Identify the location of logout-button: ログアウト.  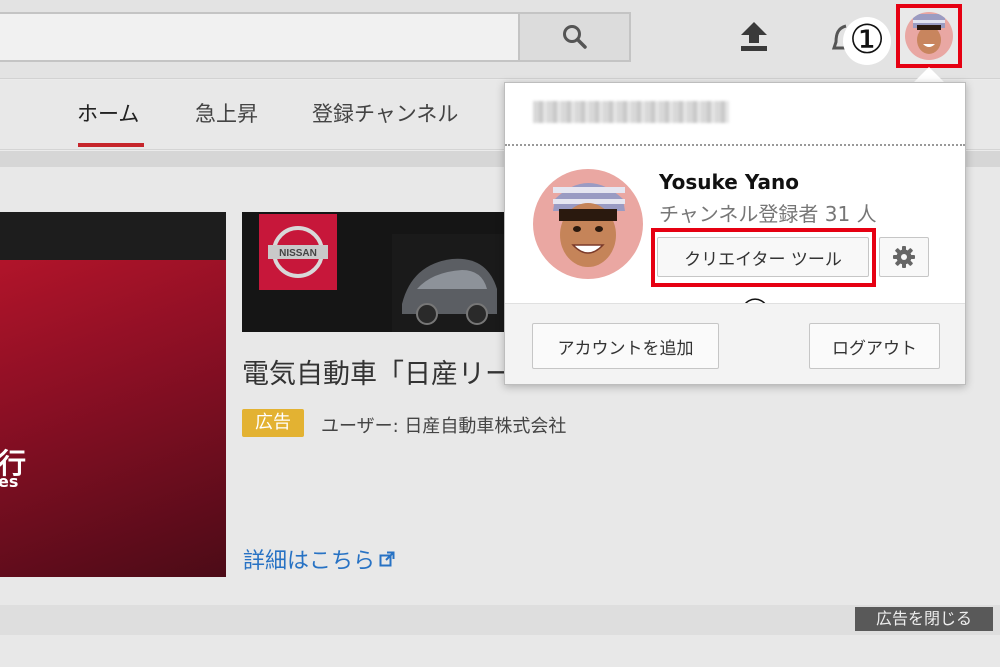
(874, 346).